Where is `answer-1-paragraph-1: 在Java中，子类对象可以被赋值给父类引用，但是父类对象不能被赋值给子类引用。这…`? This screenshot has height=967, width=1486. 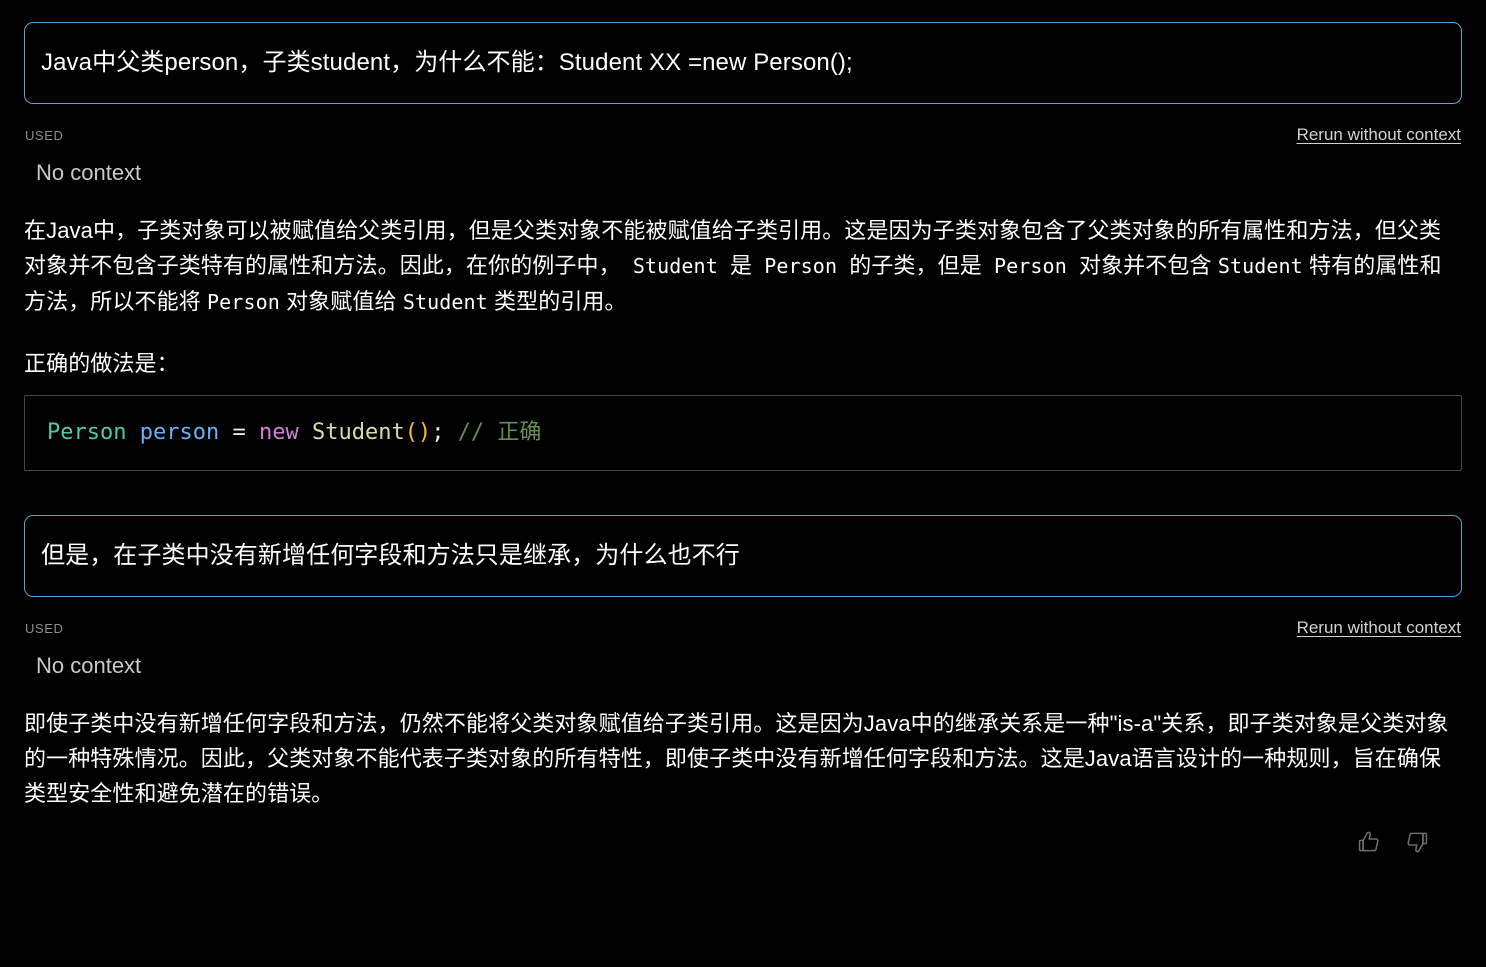
answer-1-paragraph-1: 在Java中，子类对象可以被赋值给父类引用，但是父类对象不能被赋值给子类引用。这… is located at coordinates (733, 266).